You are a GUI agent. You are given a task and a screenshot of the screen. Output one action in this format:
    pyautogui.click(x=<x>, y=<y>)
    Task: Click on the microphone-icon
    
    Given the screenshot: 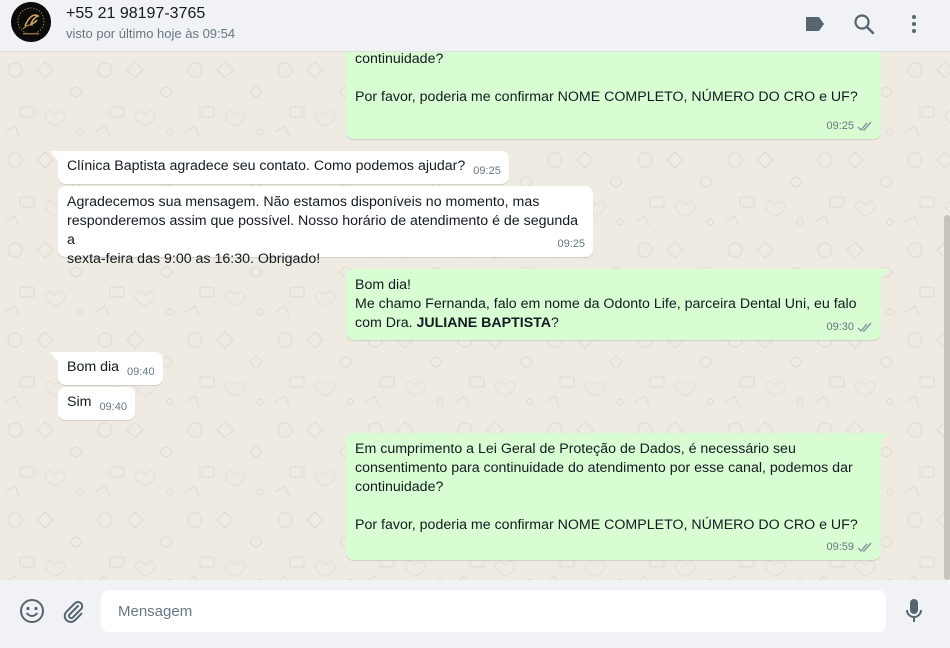 What is the action you would take?
    pyautogui.click(x=914, y=611)
    